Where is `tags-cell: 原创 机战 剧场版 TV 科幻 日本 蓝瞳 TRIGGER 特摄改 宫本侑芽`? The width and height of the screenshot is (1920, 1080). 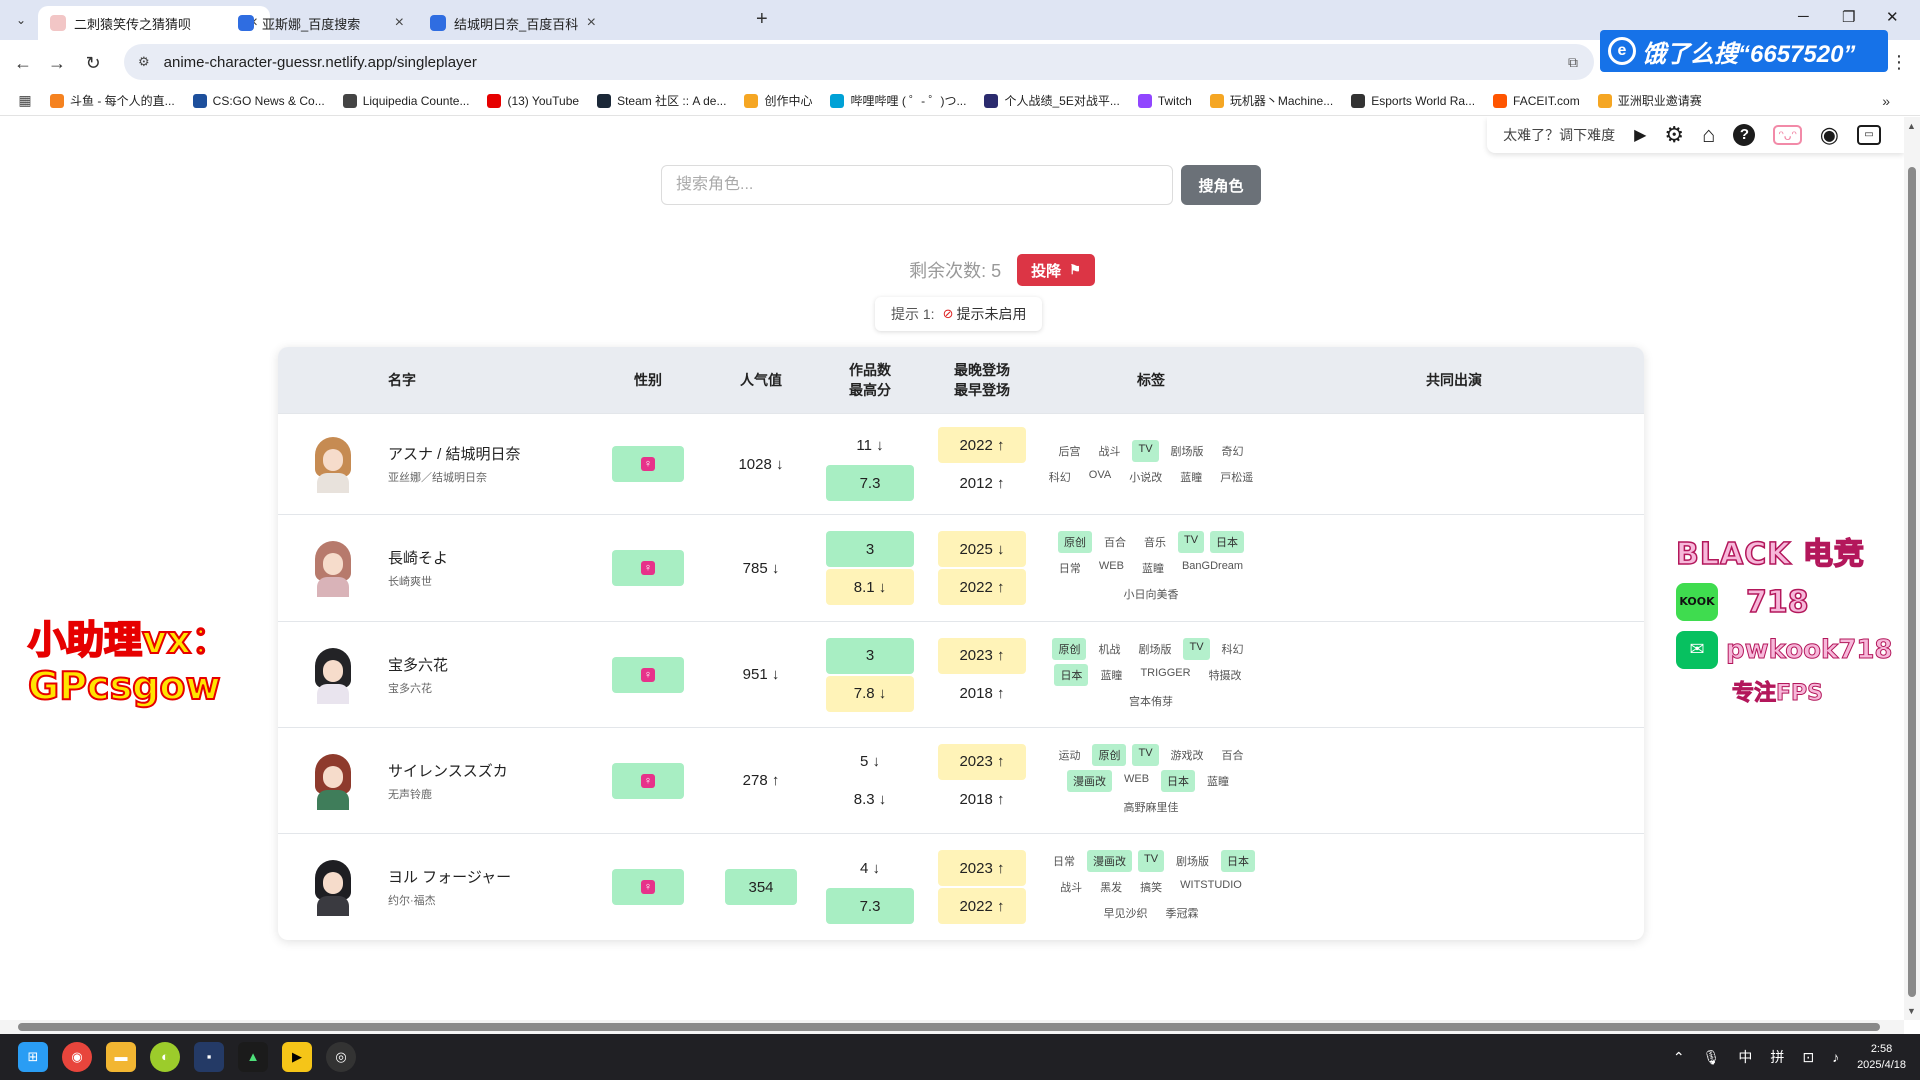 tags-cell: 原创 机战 剧场版 TV 科幻 日本 蓝瞳 TRIGGER 特摄改 宫本侑芽 is located at coordinates (1151, 675).